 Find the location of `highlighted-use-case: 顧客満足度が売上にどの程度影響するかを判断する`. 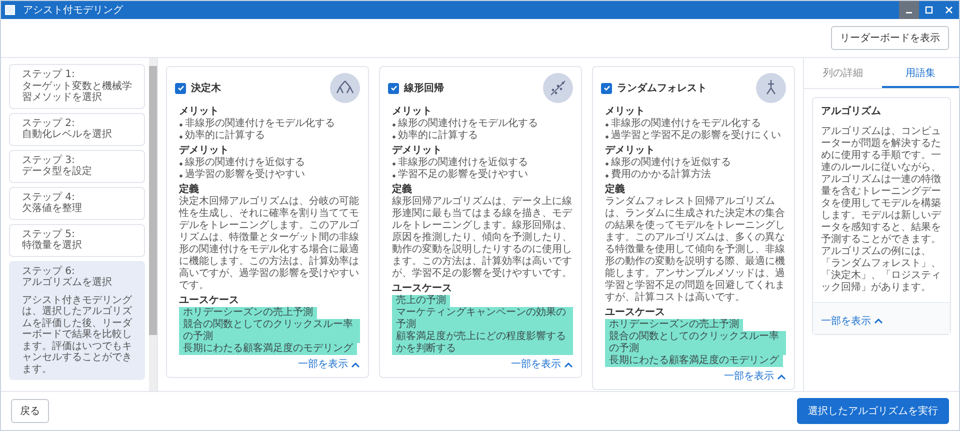

highlighted-use-case: 顧客満足度が売上にどの程度影響するかを判断する is located at coordinates (482, 343).